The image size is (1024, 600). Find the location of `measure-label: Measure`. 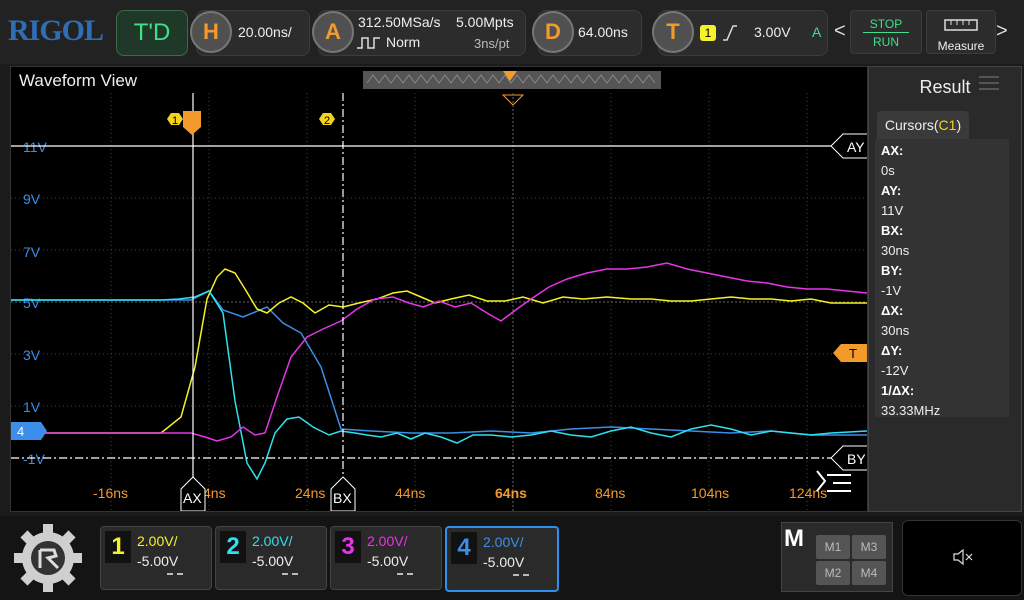

measure-label: Measure is located at coordinates (961, 46).